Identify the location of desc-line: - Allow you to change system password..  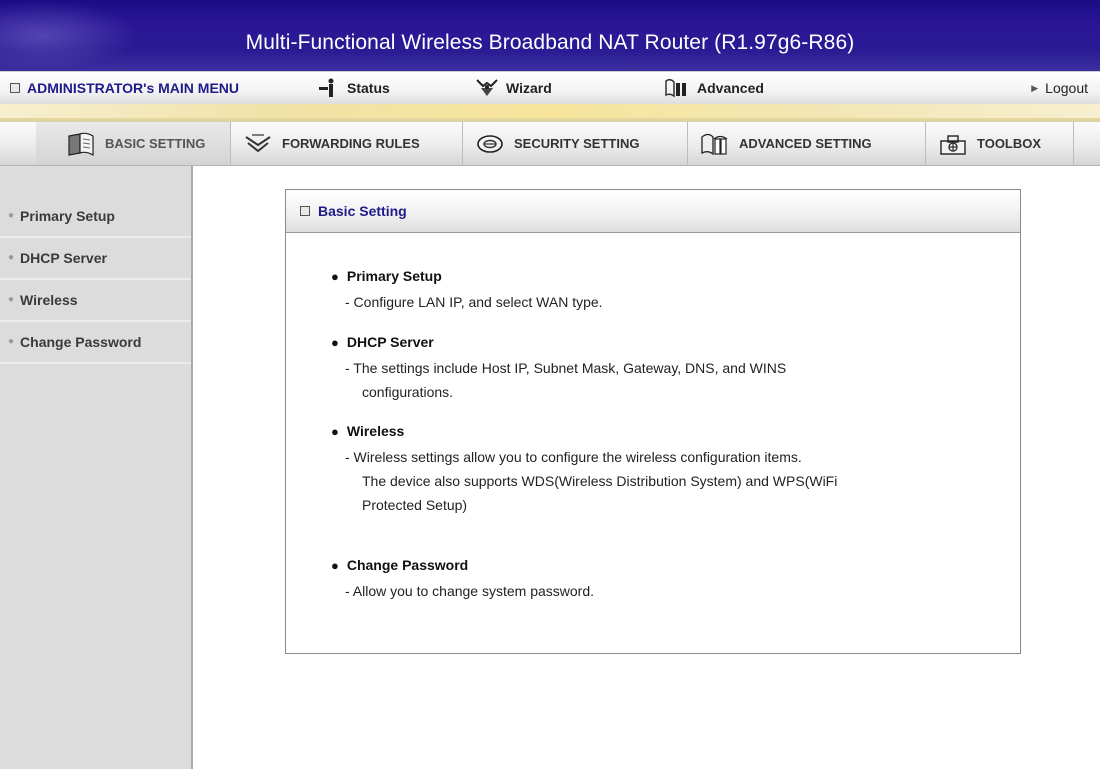
(470, 591).